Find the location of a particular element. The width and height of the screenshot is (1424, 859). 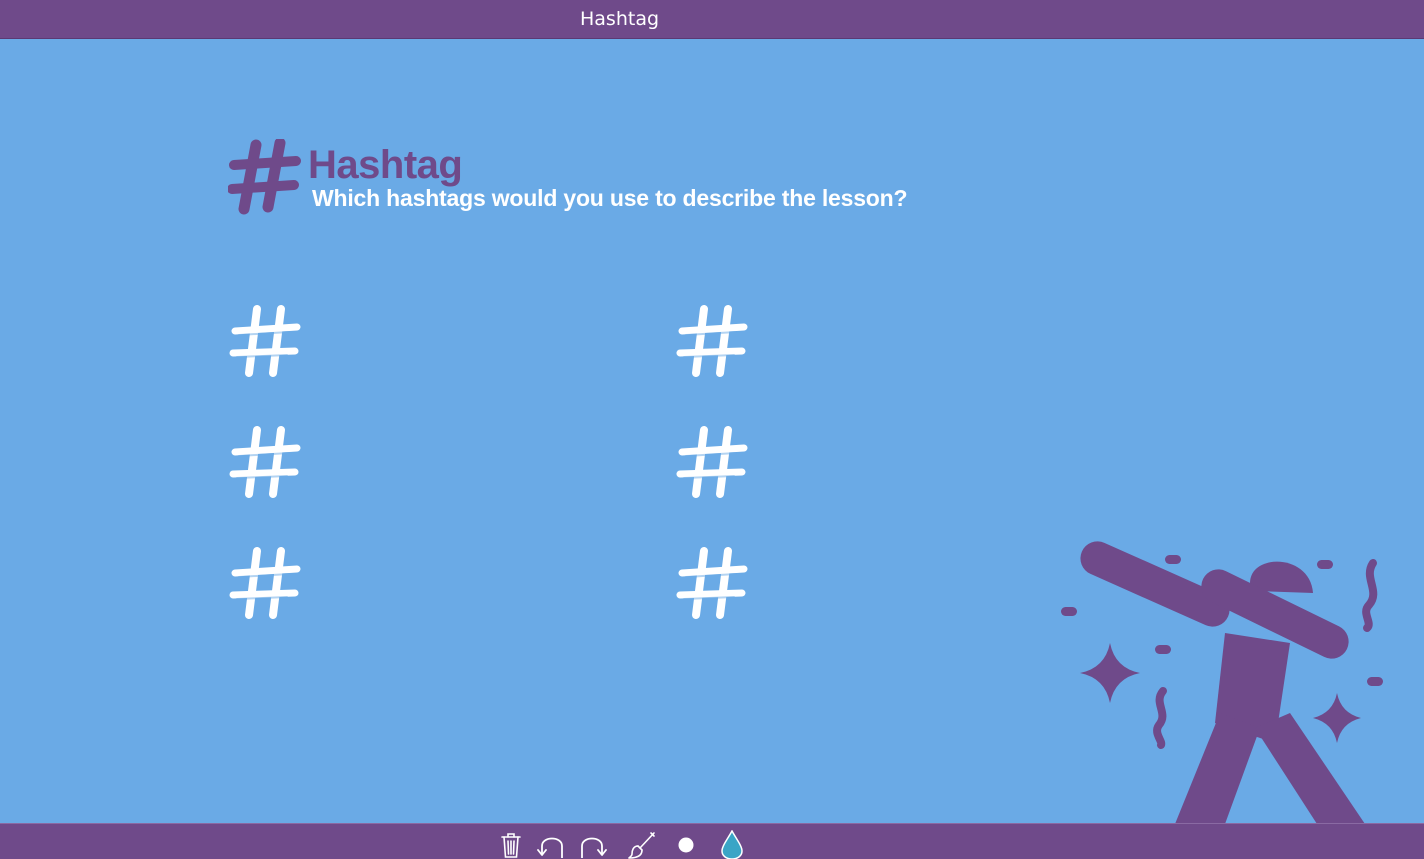

color-drop-icon is located at coordinates (732, 844).